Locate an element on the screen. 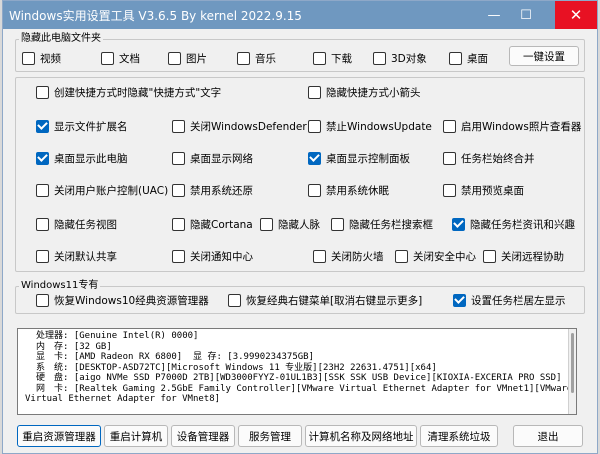 The height and width of the screenshot is (454, 600). checkbox-hide-pictures: 图片 is located at coordinates (187, 58).